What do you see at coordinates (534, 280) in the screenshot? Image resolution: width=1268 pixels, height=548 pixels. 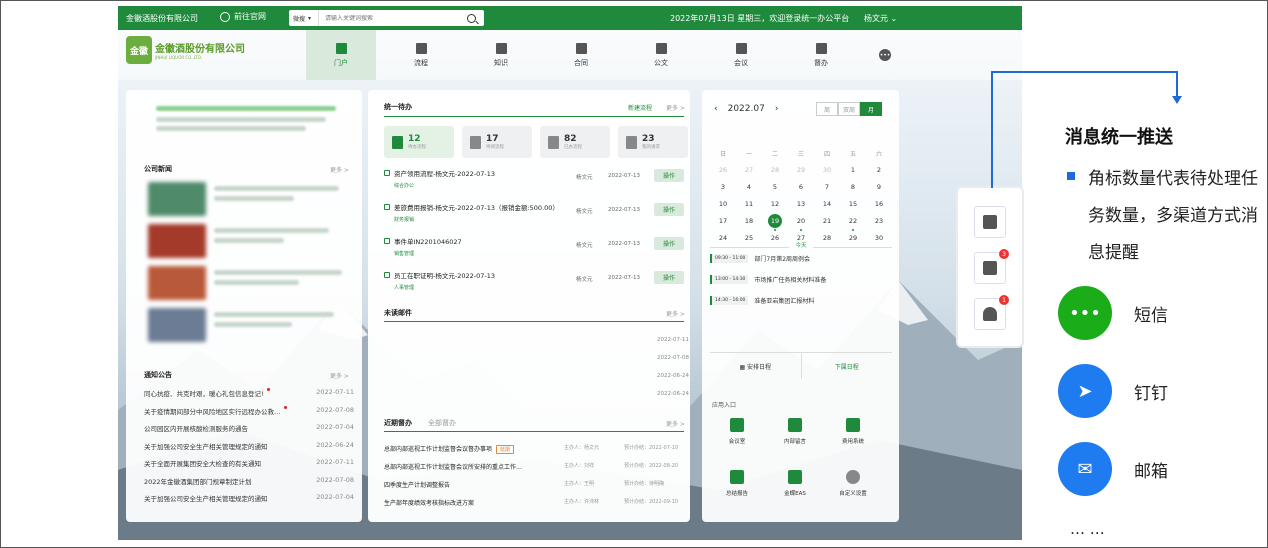 I see `todo-row: 员工在职证明-杨文元-2022-07-13 人事管理 杨文元 2022-07-13 操作` at bounding box center [534, 280].